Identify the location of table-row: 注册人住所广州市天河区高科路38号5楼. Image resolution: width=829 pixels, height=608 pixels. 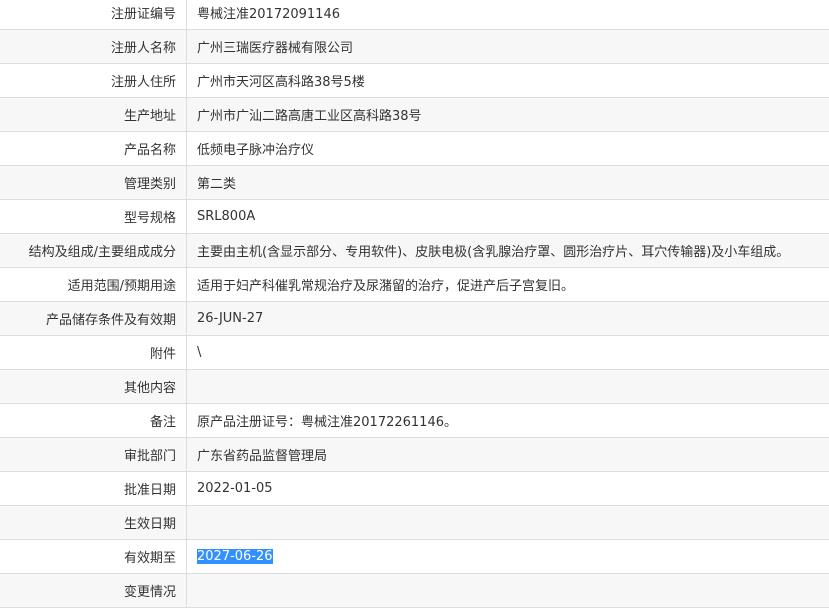
(414, 81).